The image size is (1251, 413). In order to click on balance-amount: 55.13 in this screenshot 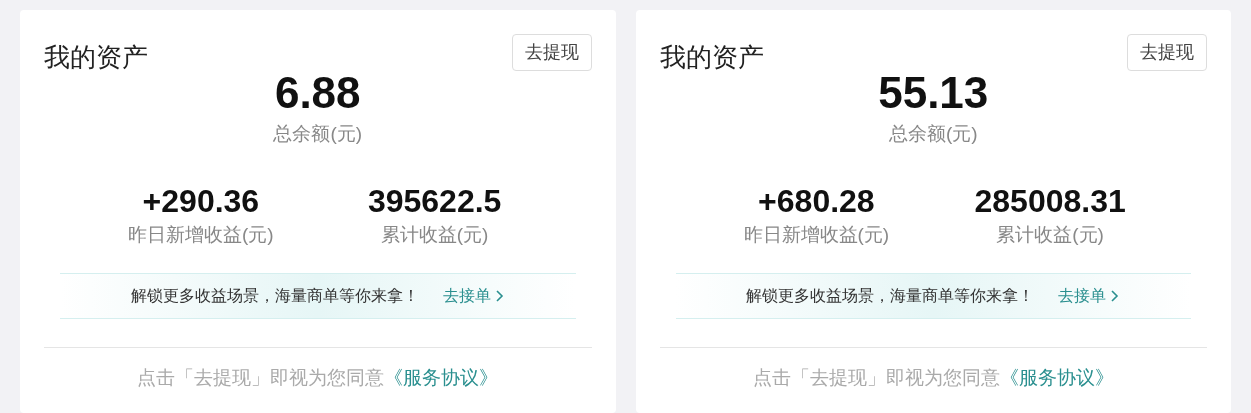, I will do `click(933, 93)`.